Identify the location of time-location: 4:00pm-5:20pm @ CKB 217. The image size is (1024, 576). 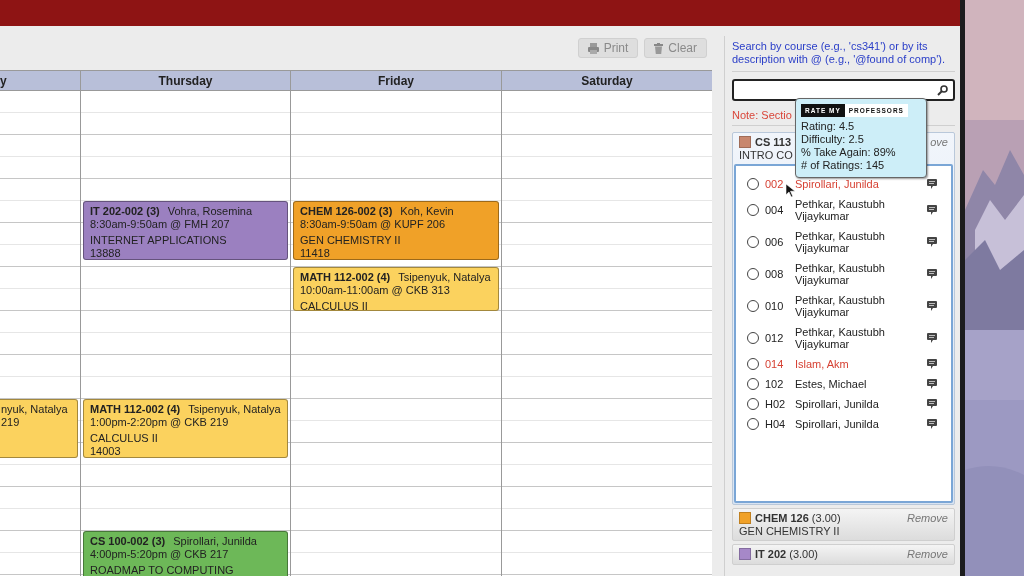
(160, 554).